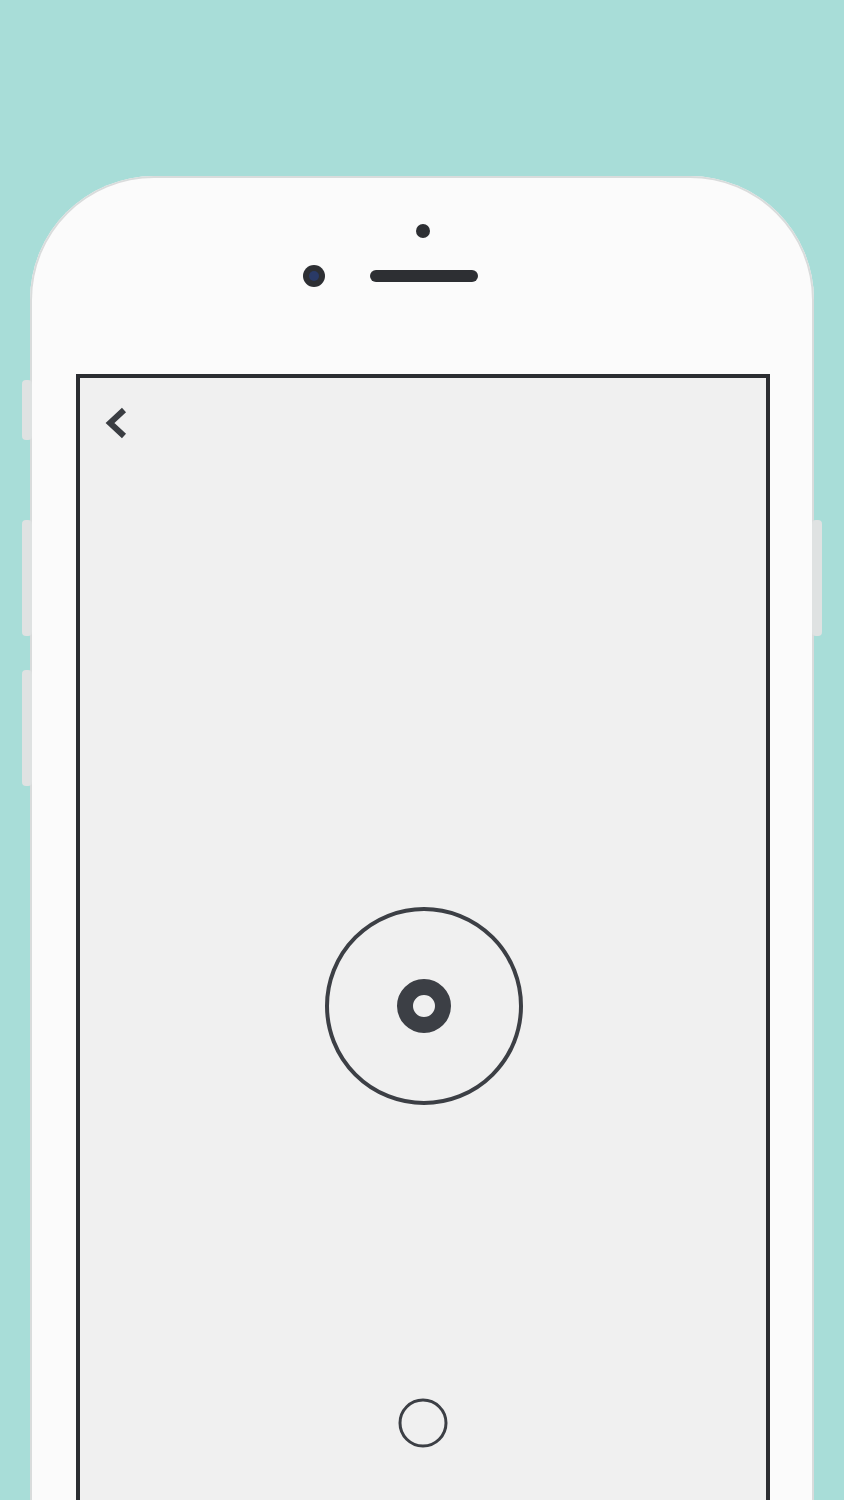 Image resolution: width=844 pixels, height=1500 pixels. I want to click on camera-icon, so click(314, 276).